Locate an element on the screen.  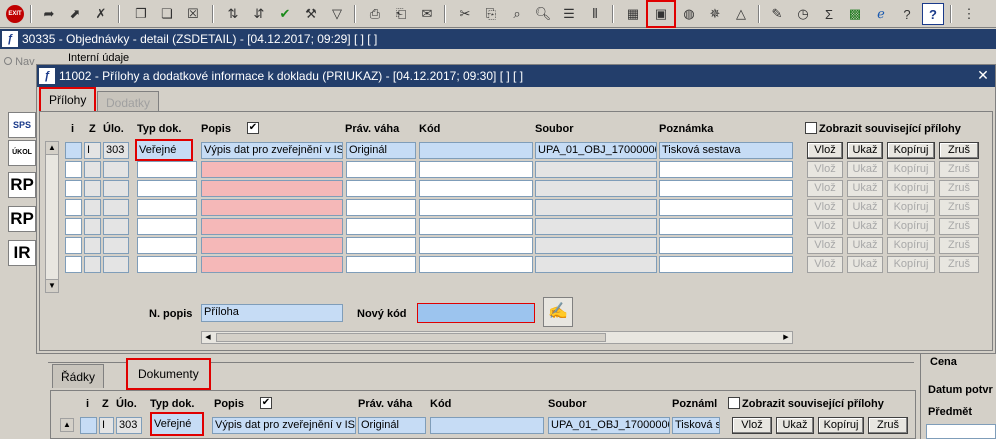
binoculars-icon: ⌕ is located at coordinates (517, 14).